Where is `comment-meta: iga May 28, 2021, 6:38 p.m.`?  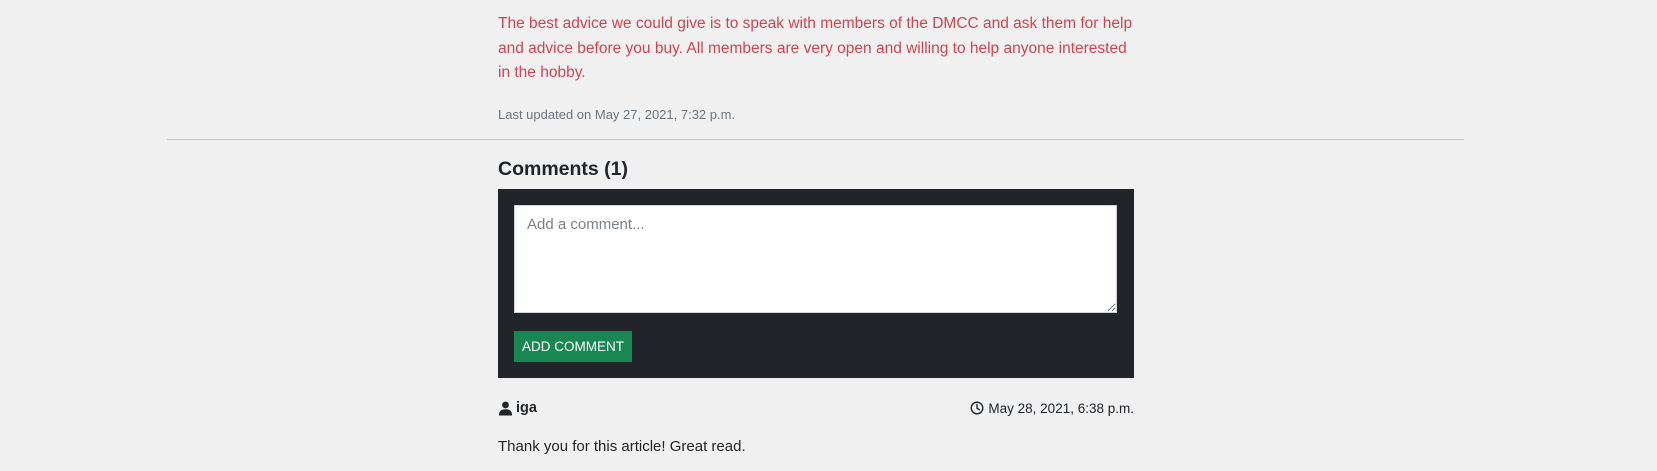
comment-meta: iga May 28, 2021, 6:38 p.m. is located at coordinates (816, 408).